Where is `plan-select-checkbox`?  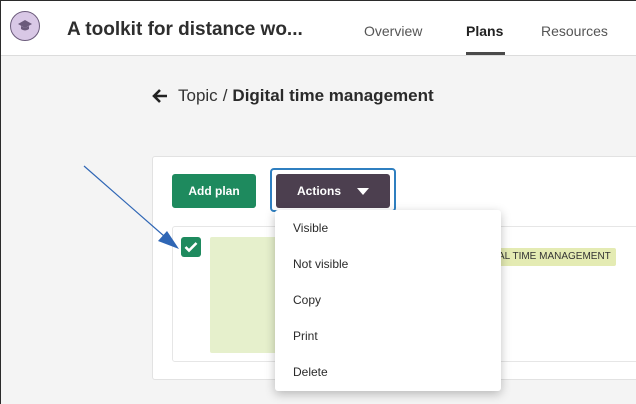 plan-select-checkbox is located at coordinates (191, 247).